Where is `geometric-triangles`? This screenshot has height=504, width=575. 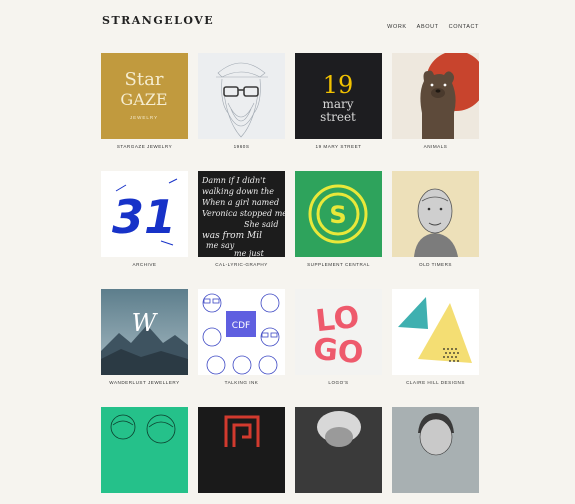 geometric-triangles is located at coordinates (435, 332).